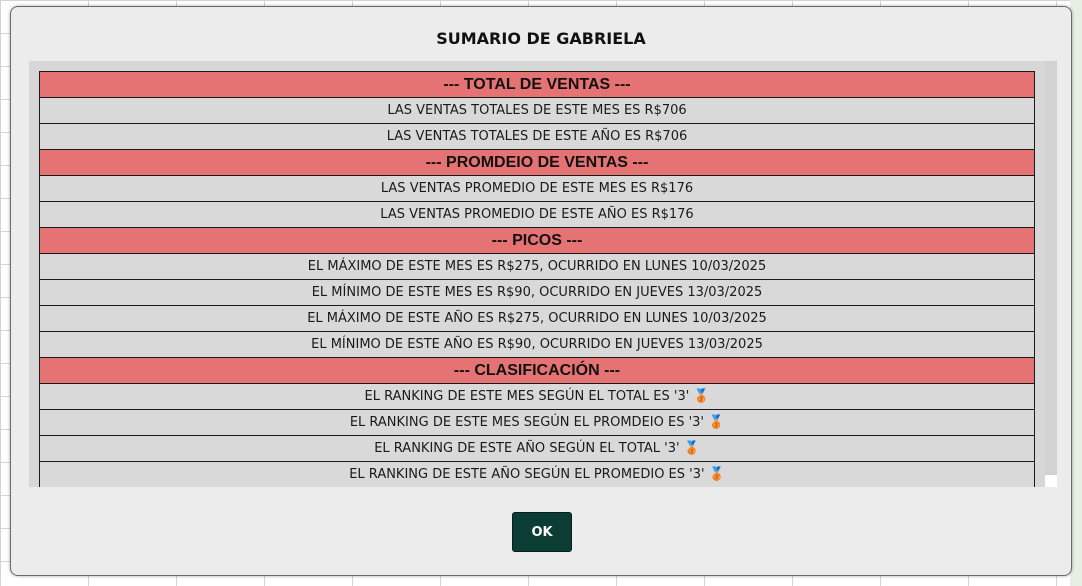  I want to click on summary-row: LAS VENTAS TOTALES DE ESTE MES ES R$706, so click(537, 110).